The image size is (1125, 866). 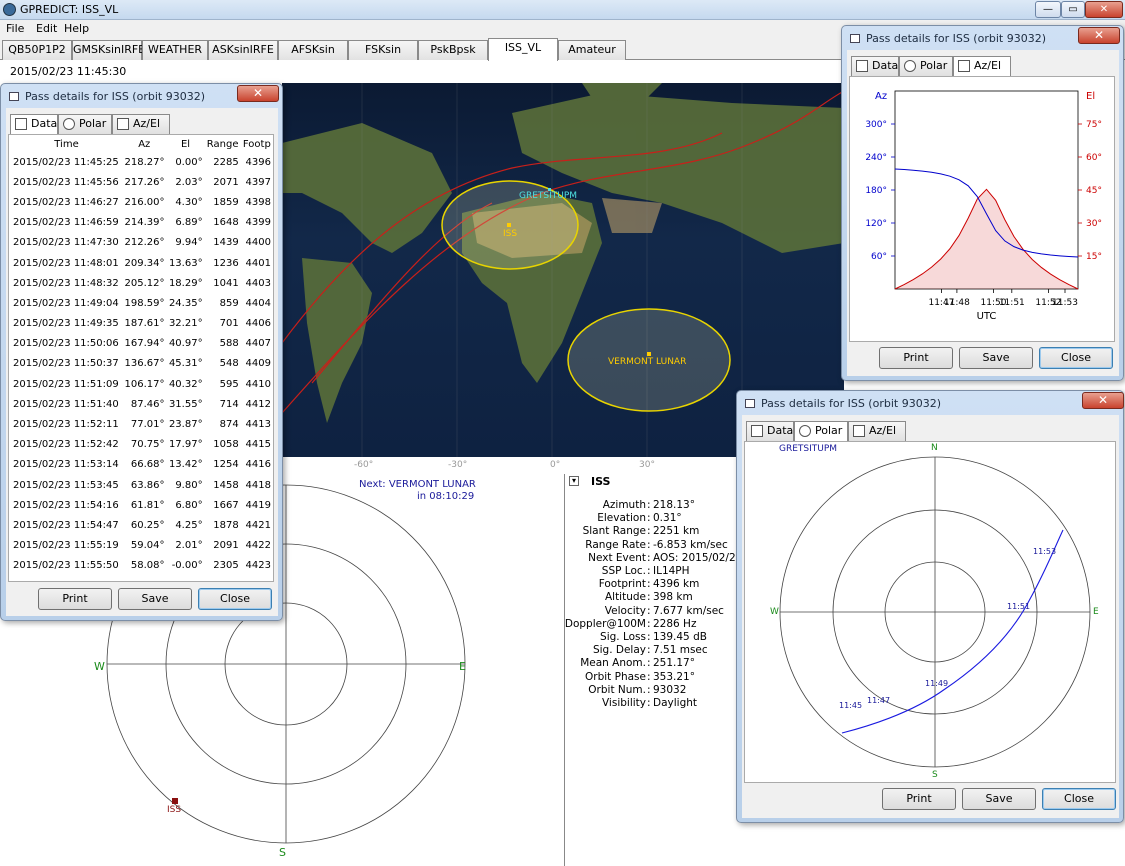 I want to click on table-cell: 4416, so click(x=258, y=465).